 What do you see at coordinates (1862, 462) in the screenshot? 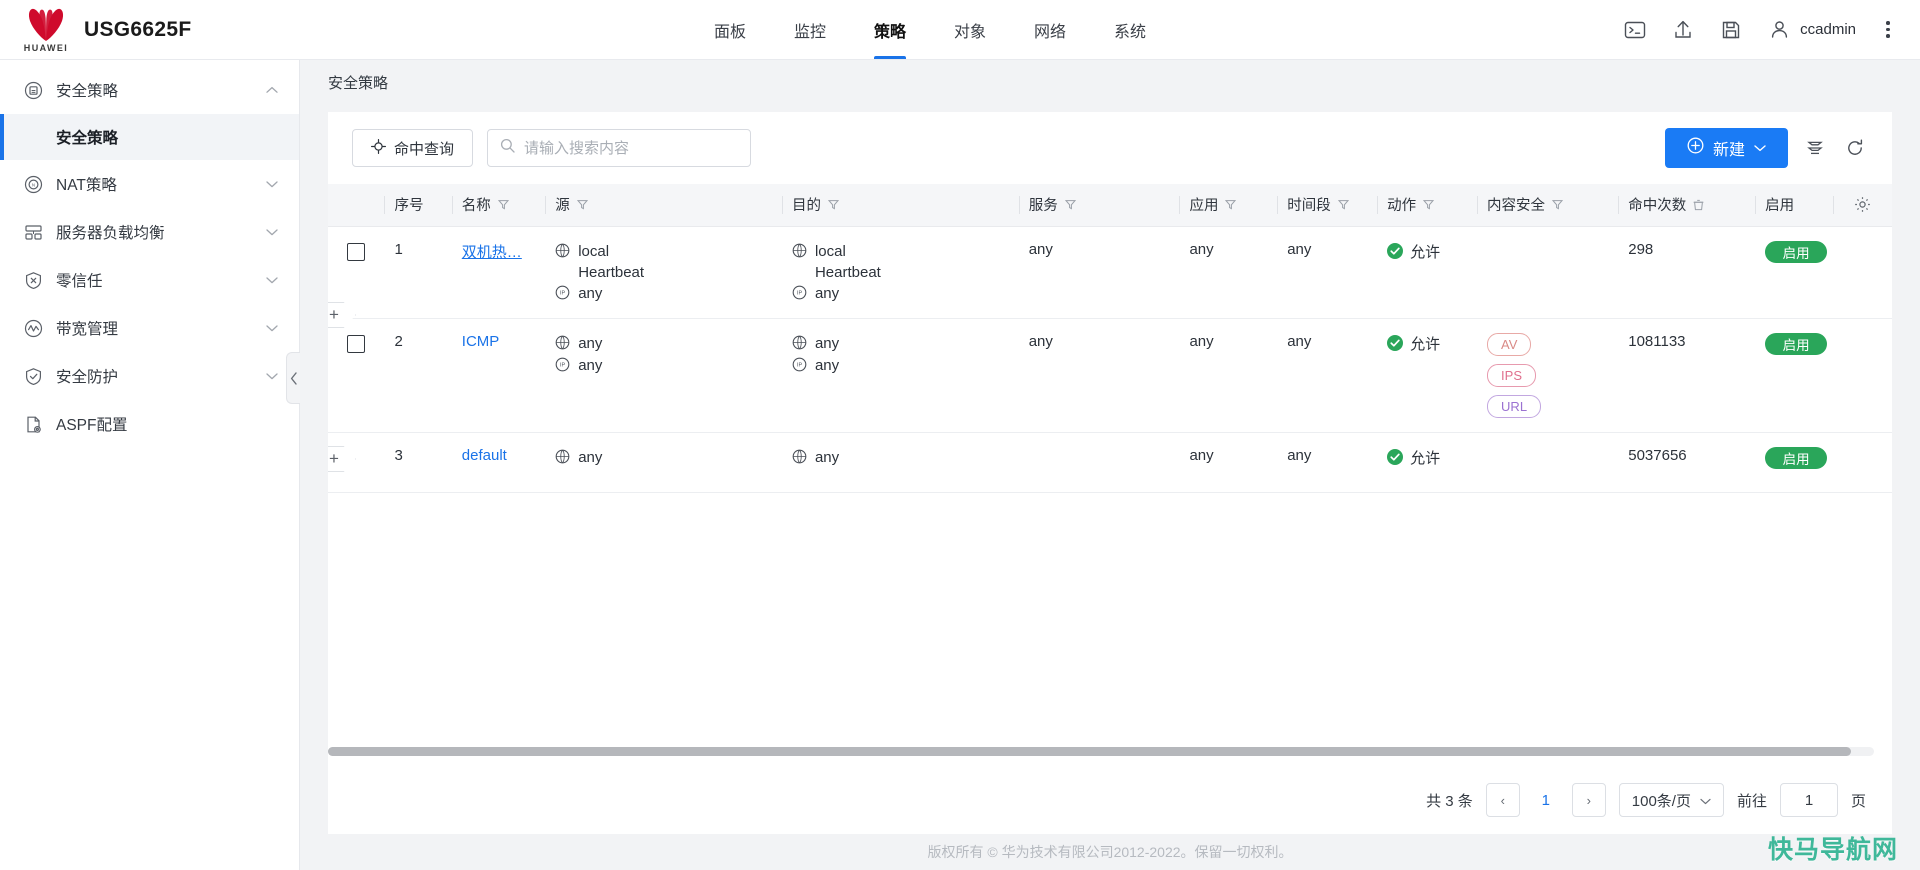
I see `cell-row-settings` at bounding box center [1862, 462].